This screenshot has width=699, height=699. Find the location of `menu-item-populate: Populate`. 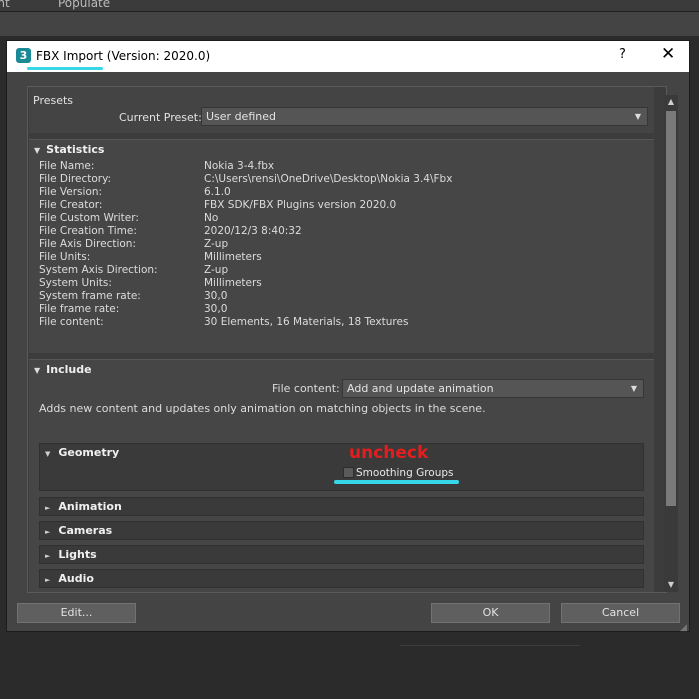

menu-item-populate: Populate is located at coordinates (84, 5).